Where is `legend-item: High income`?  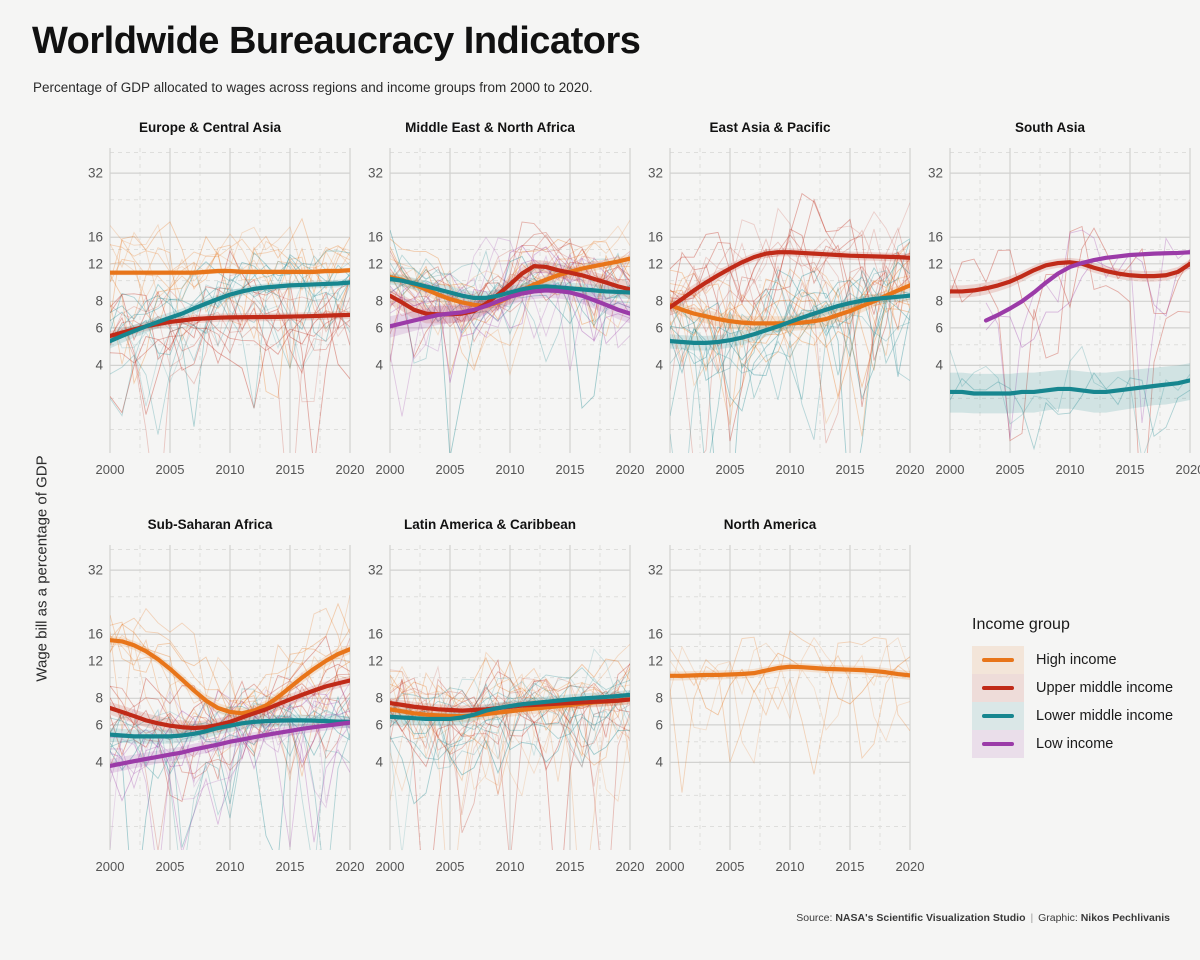
legend-item: High income is located at coordinates (1072, 660).